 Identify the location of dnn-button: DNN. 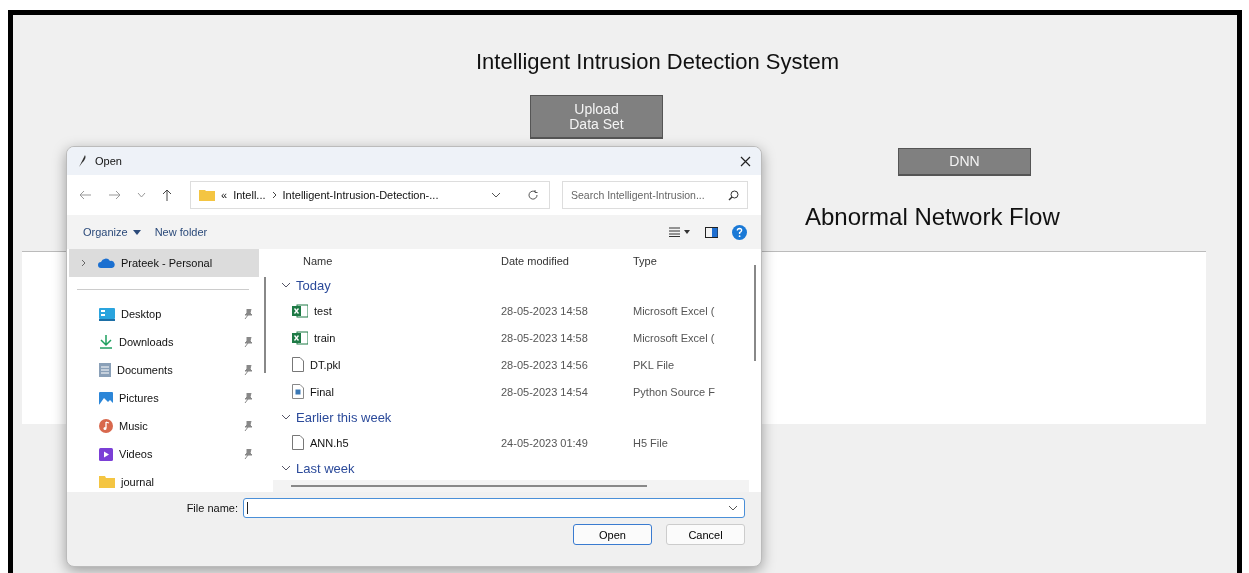
(964, 162).